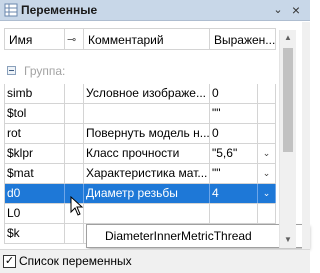 This screenshot has width=320, height=273. I want to click on cell-name: $klpr, so click(34, 153).